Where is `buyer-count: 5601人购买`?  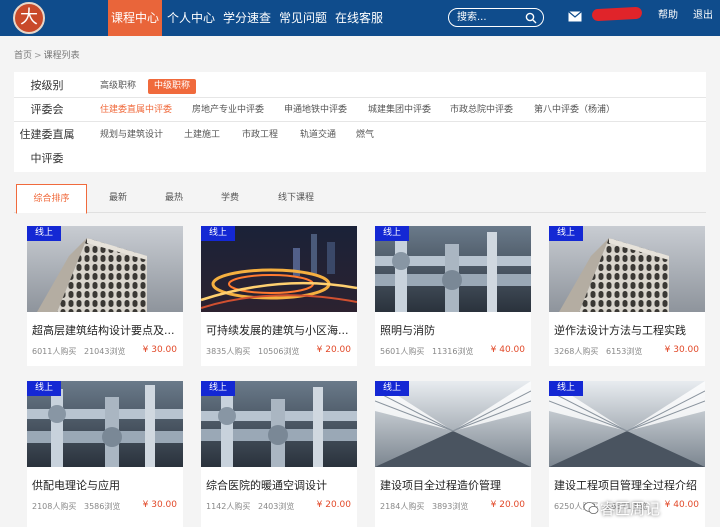
buyer-count: 5601人购买 is located at coordinates (402, 351).